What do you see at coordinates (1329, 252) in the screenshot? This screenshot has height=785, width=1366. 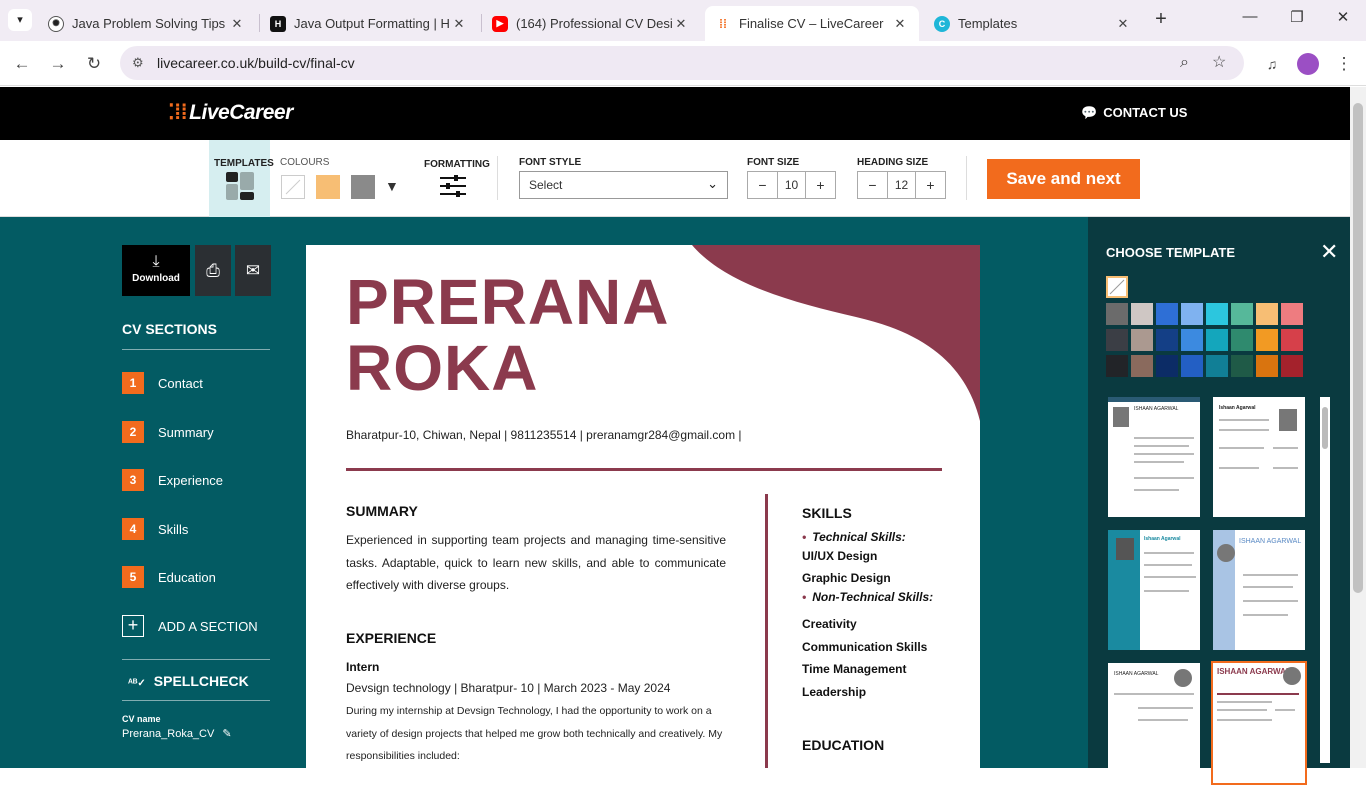 I see `close-panel-icon: ✕` at bounding box center [1329, 252].